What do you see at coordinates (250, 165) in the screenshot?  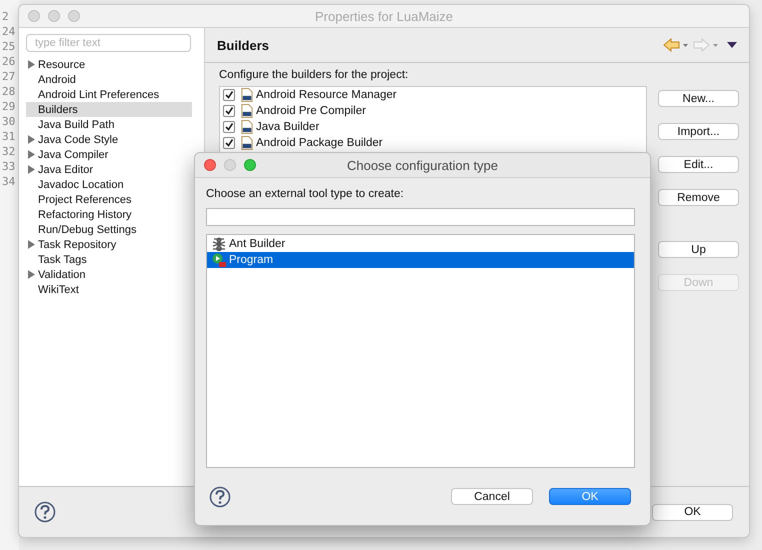 I see `zoom-button` at bounding box center [250, 165].